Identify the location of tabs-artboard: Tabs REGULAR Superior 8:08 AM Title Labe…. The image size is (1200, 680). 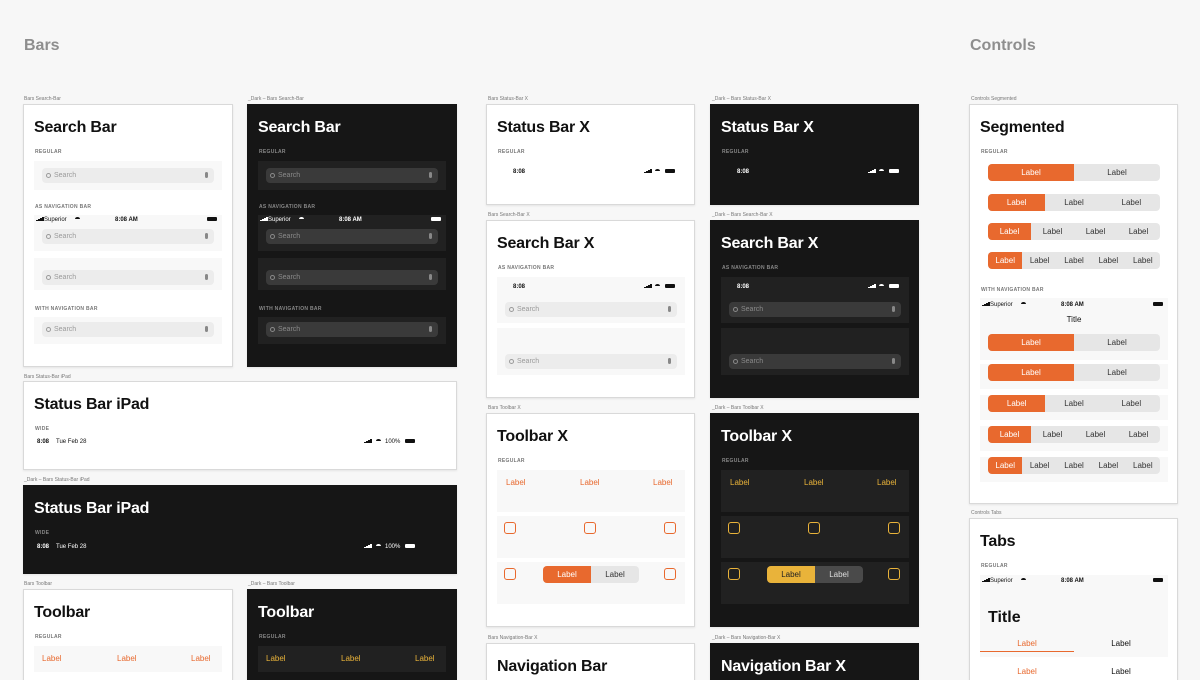
(1073, 599).